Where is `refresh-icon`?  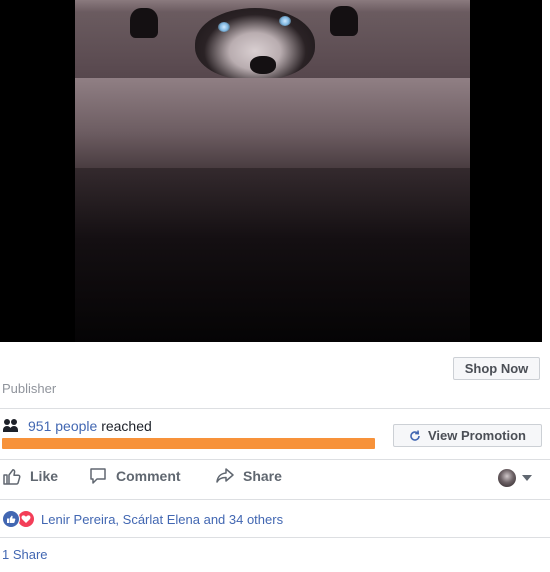
refresh-icon is located at coordinates (415, 435).